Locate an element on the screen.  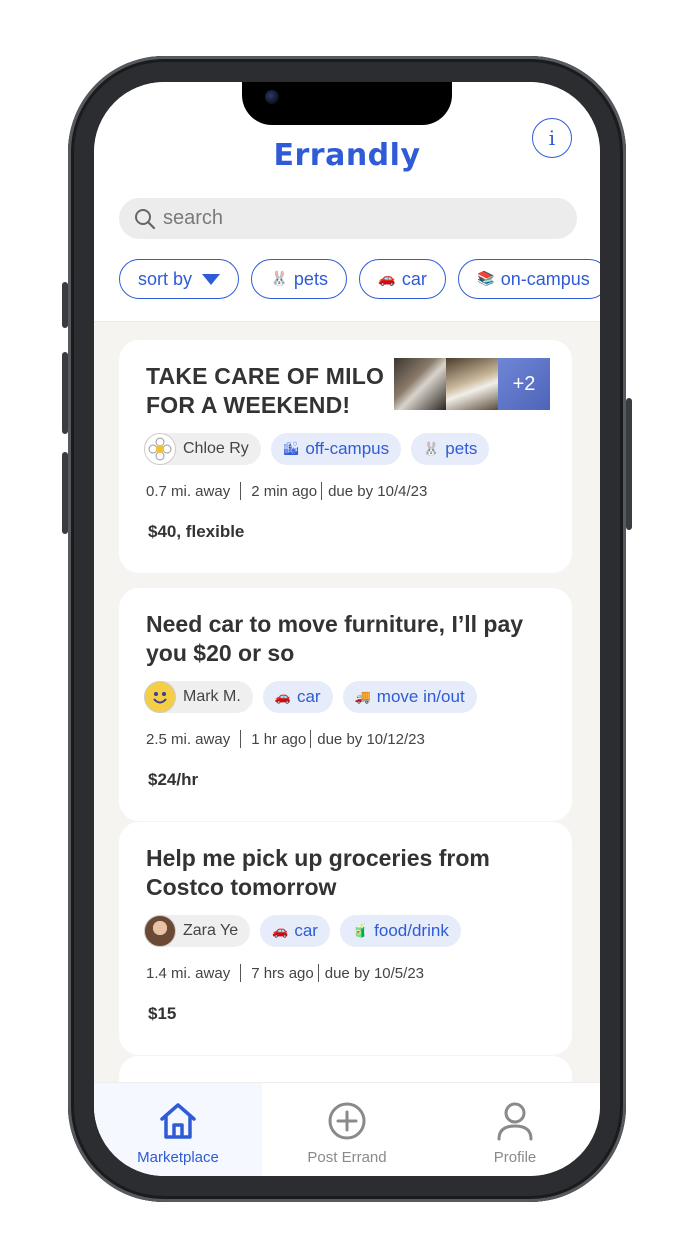
caret-down-icon is located at coordinates (211, 279).